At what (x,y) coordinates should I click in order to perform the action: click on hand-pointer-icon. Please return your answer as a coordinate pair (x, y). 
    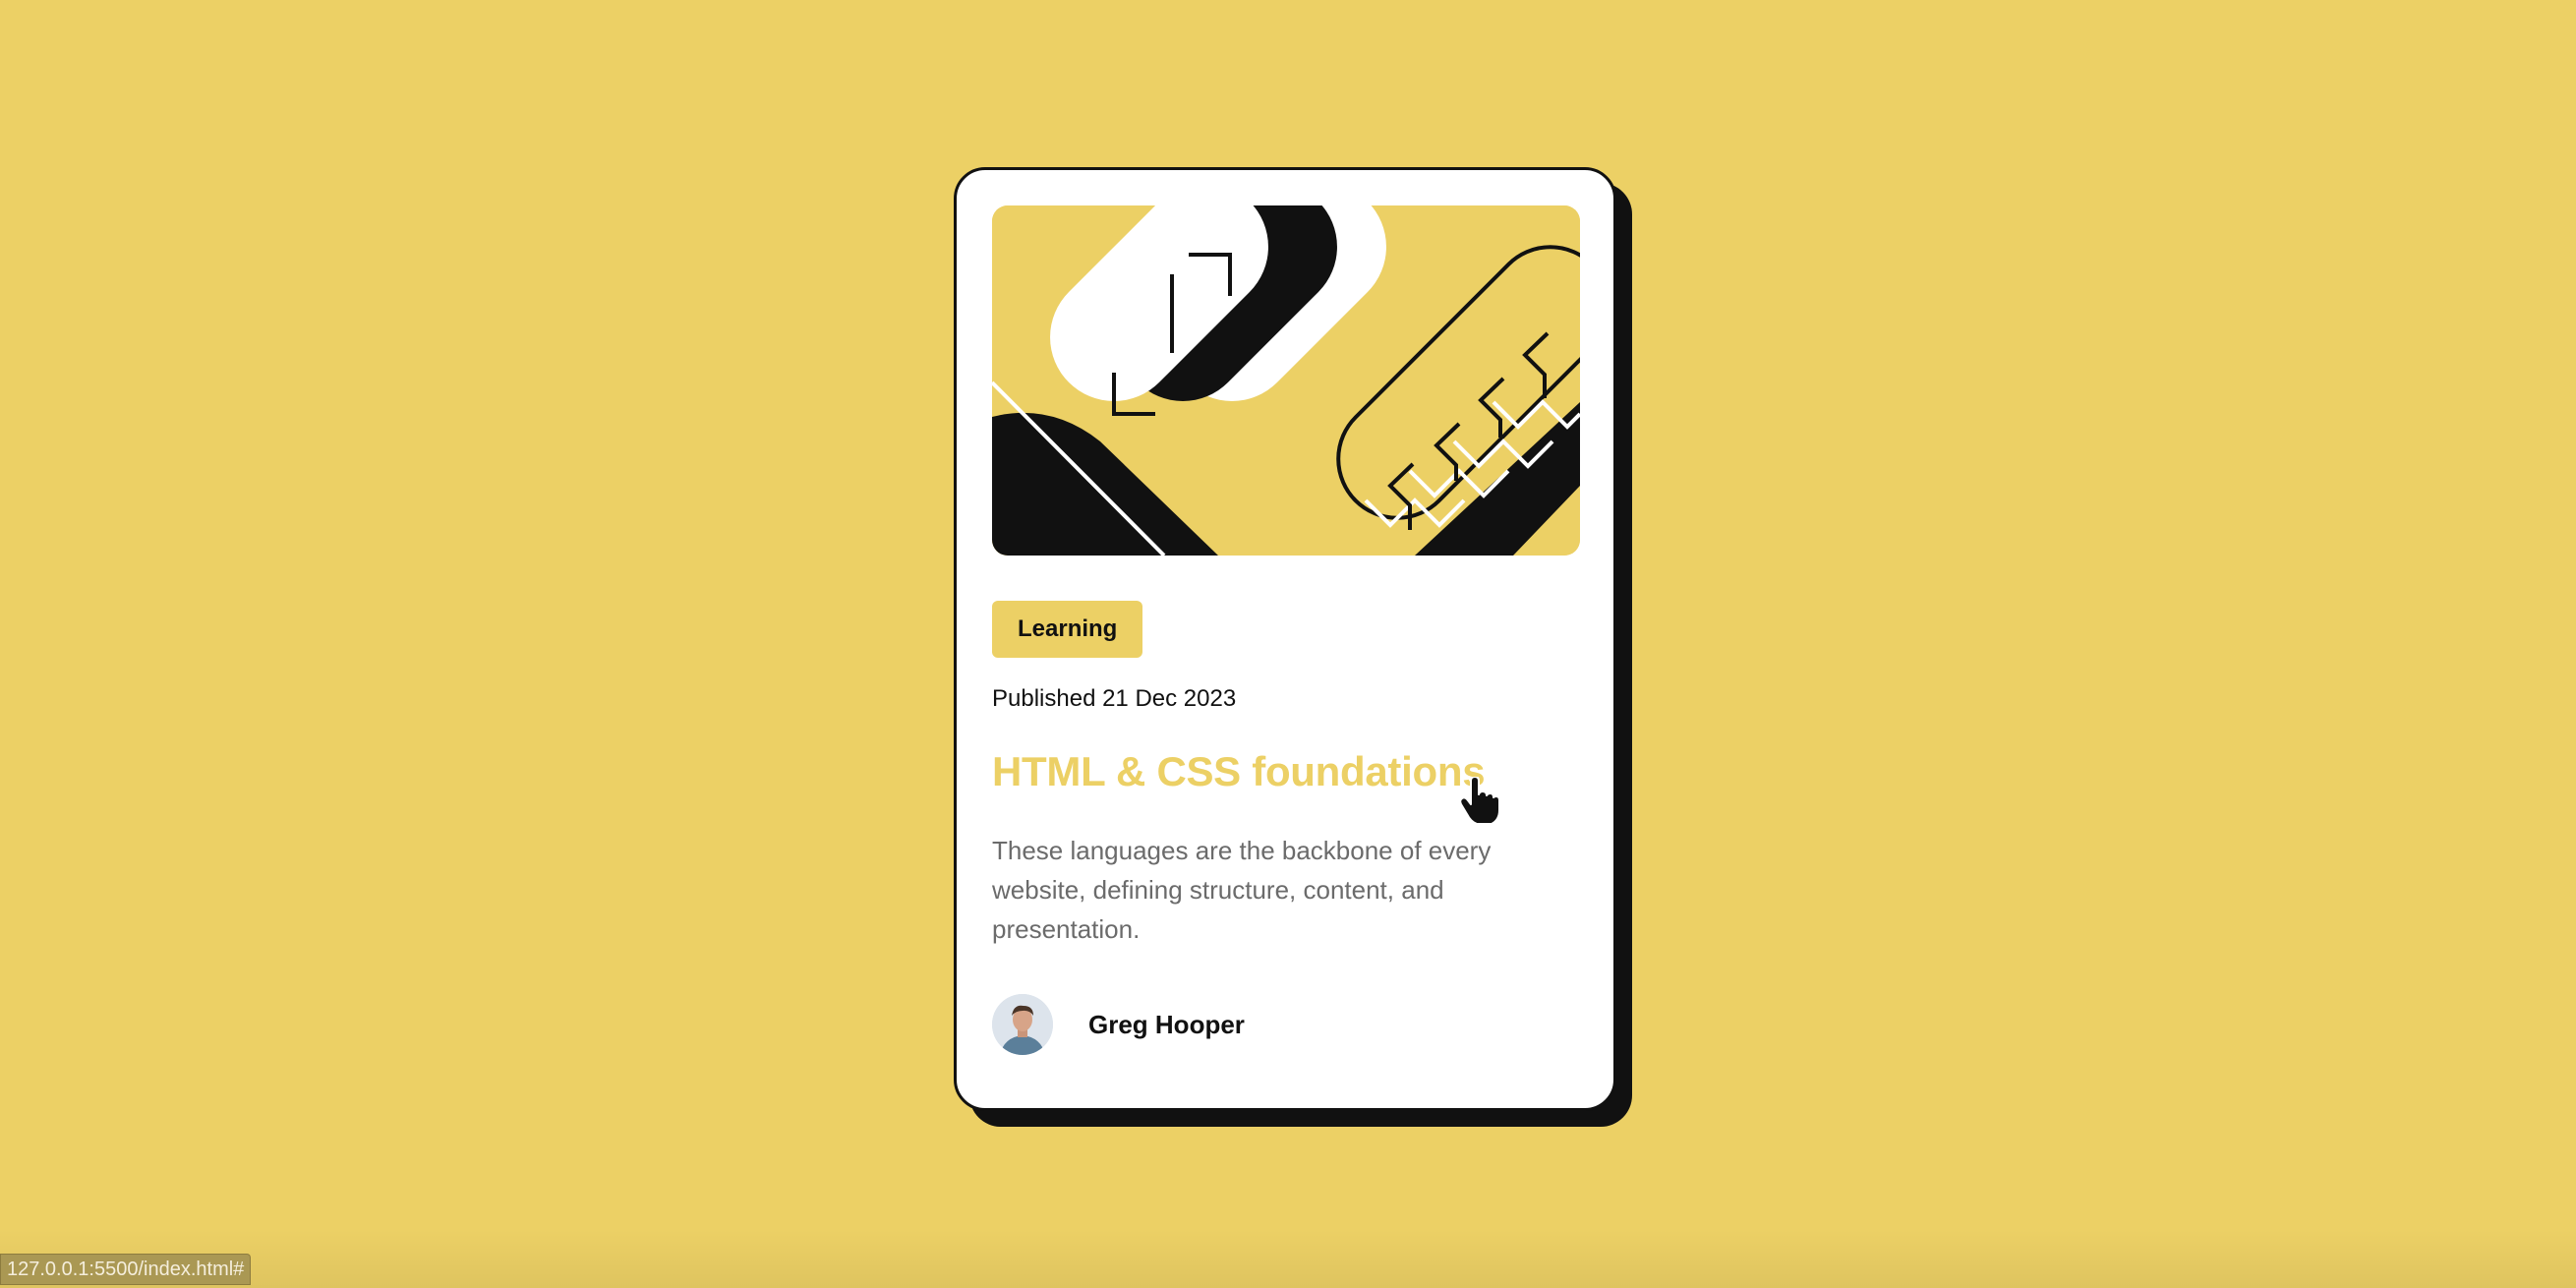
    Looking at the image, I should click on (1479, 801).